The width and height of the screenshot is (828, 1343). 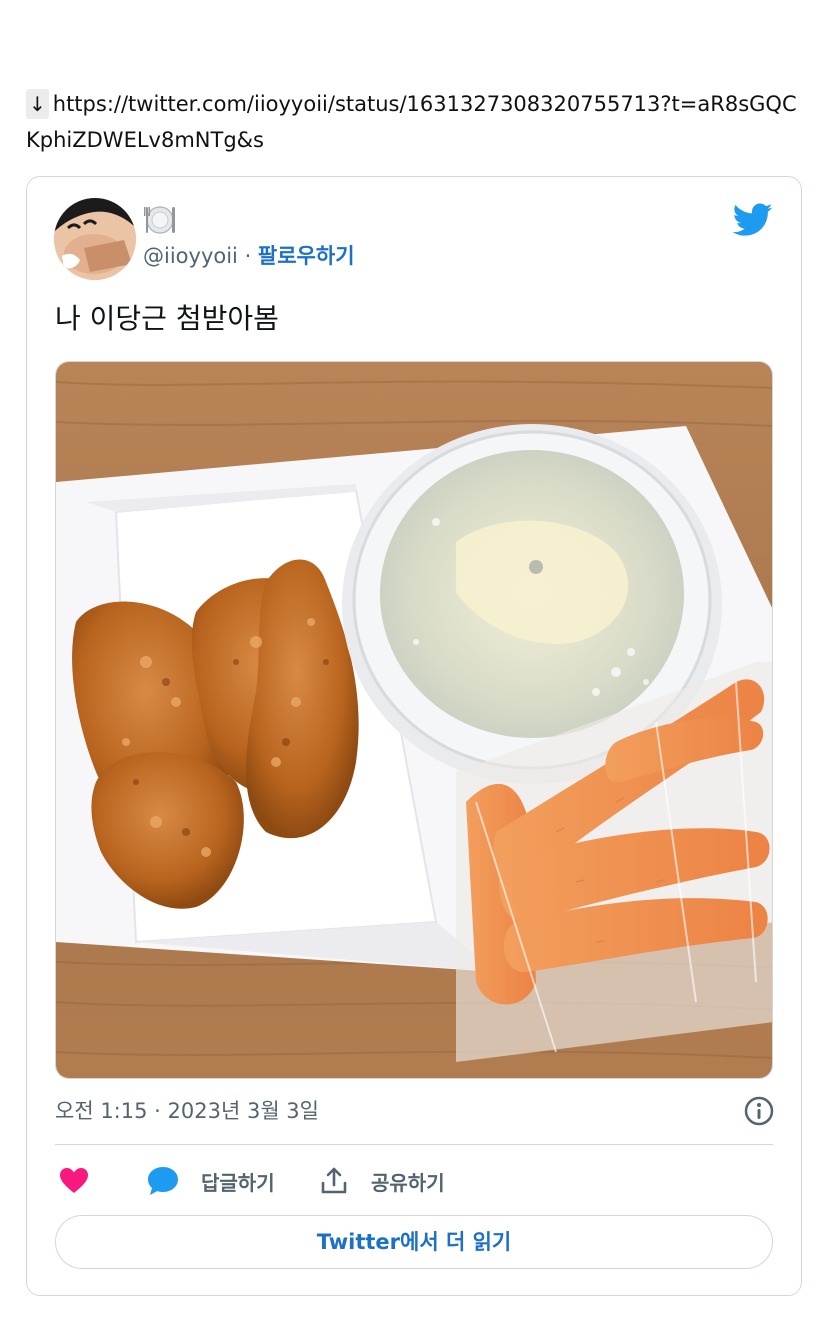 What do you see at coordinates (167, 318) in the screenshot?
I see `tweet-text: 나 이당근 첨받아봄` at bounding box center [167, 318].